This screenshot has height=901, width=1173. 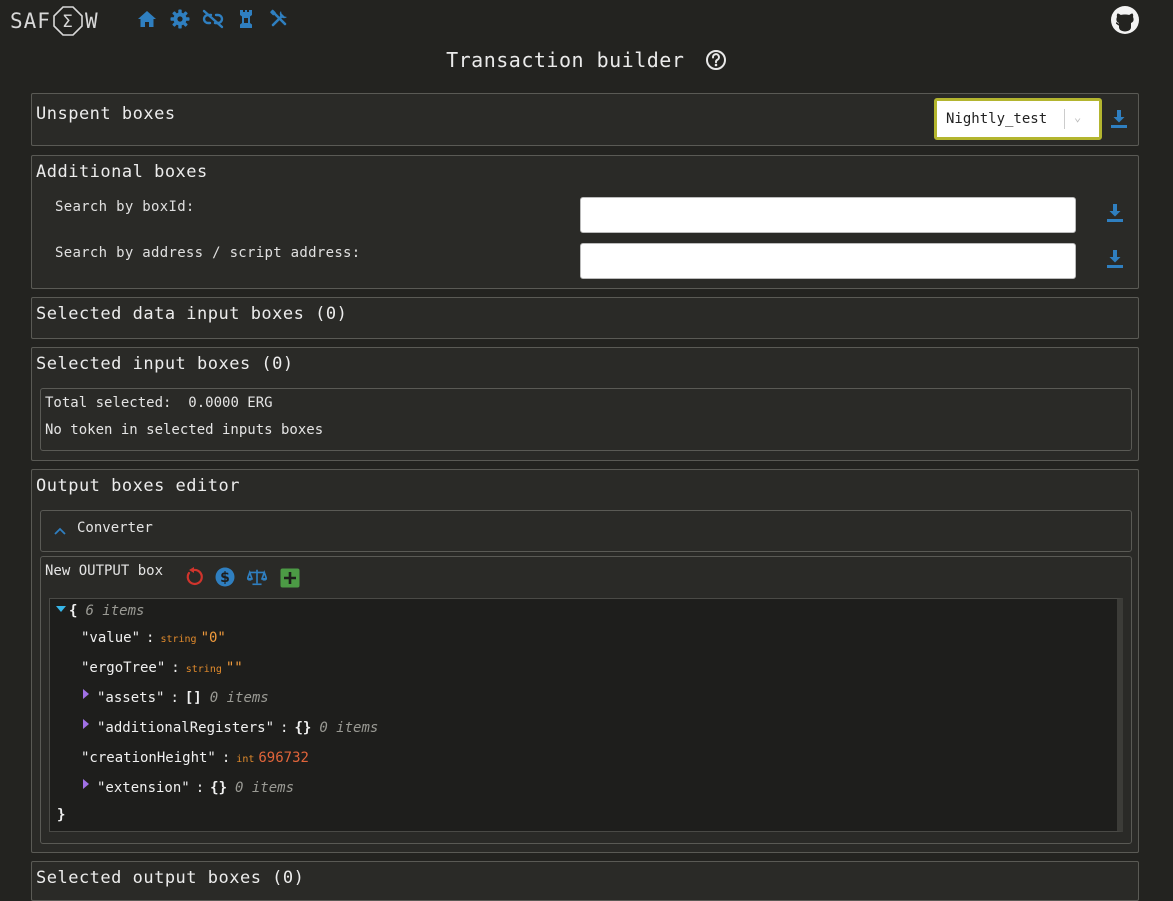 I want to click on json-row-value: "value": string "0", so click(x=153, y=638).